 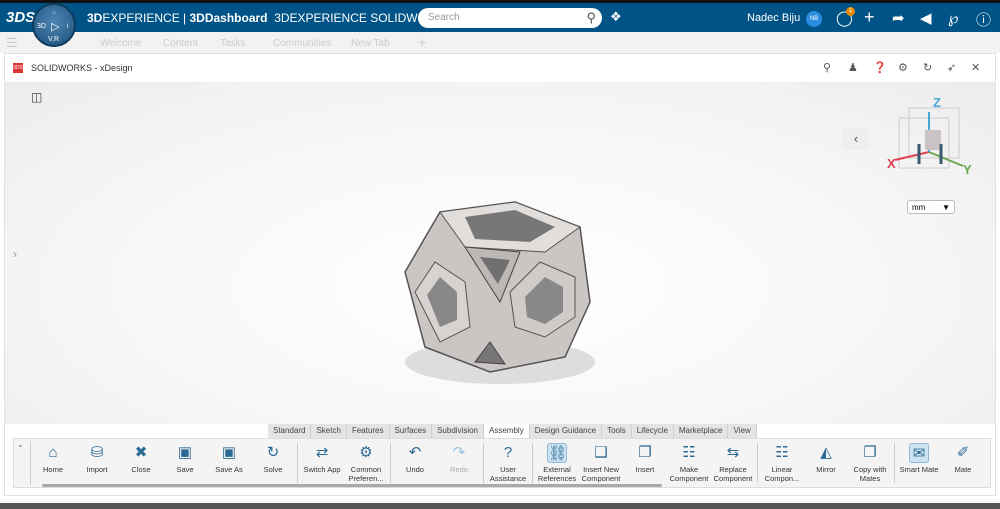 I want to click on undo-button: ↶ Undo, so click(x=415, y=463).